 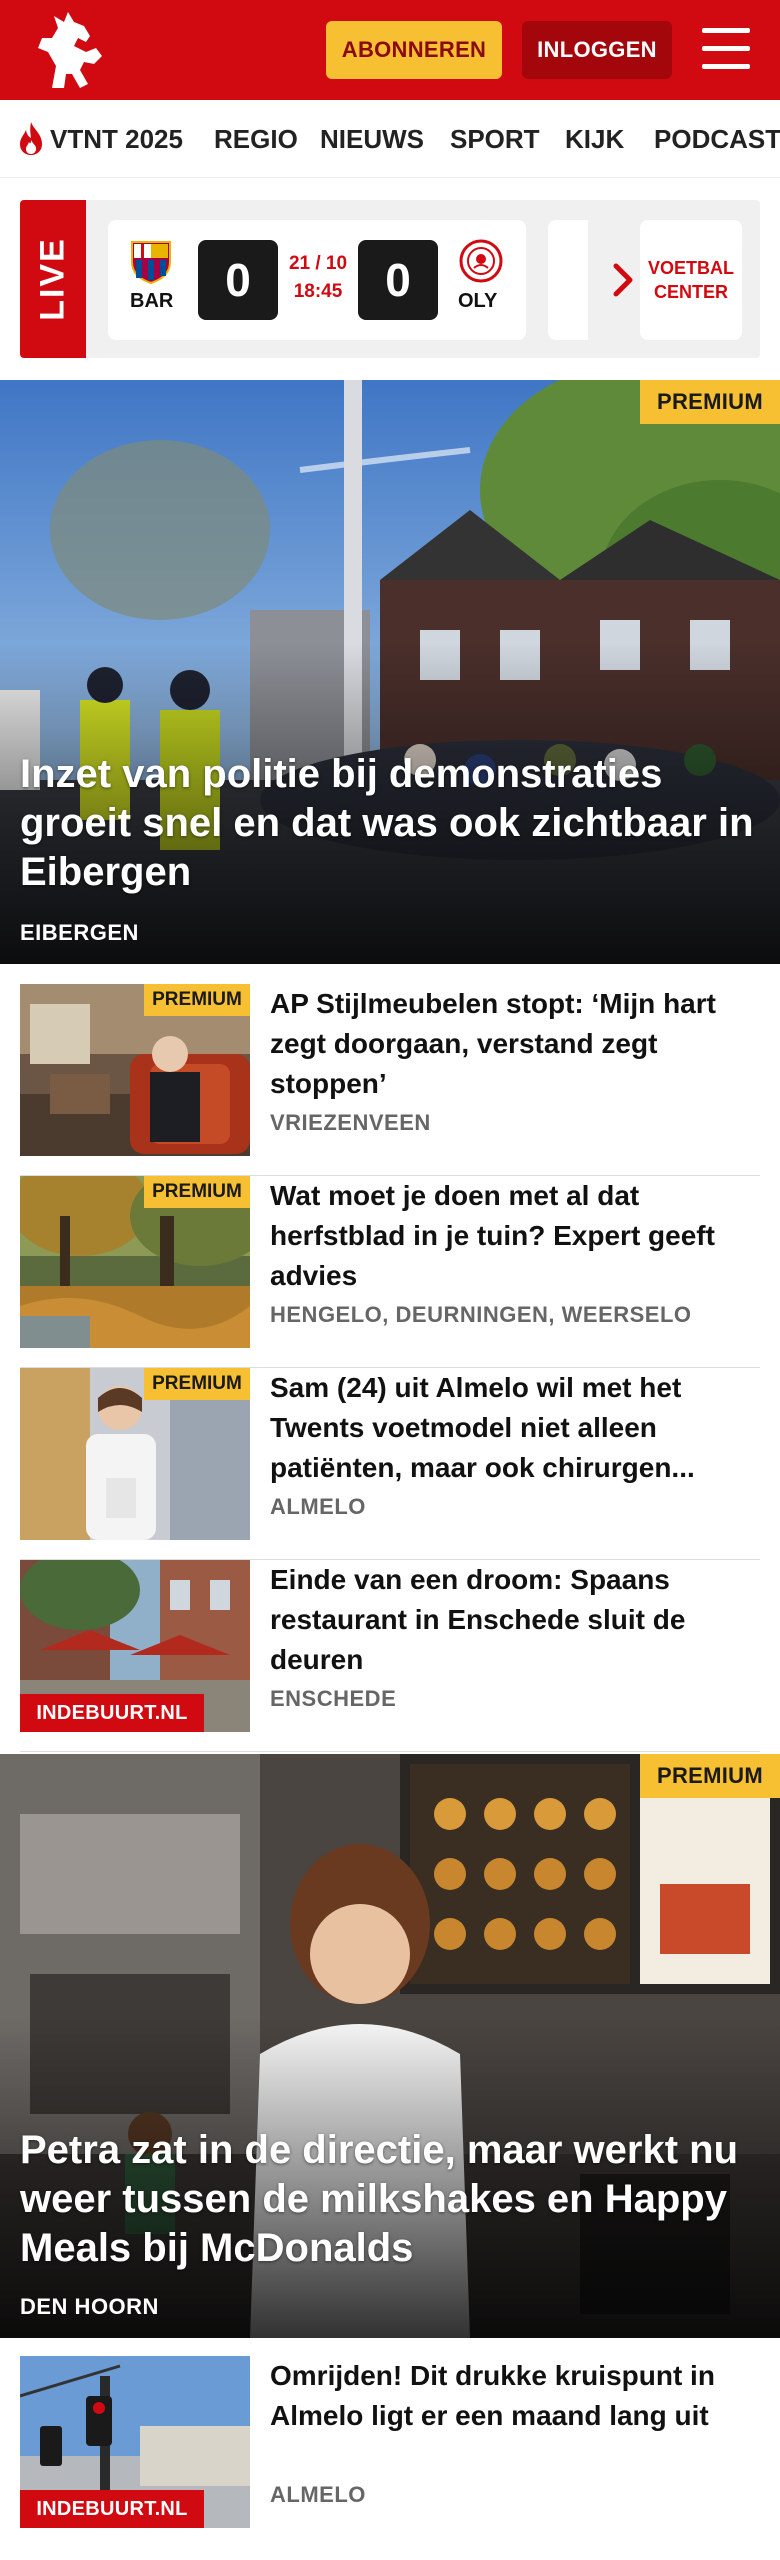 I want to click on live-tab: LIVE, so click(x=53, y=279).